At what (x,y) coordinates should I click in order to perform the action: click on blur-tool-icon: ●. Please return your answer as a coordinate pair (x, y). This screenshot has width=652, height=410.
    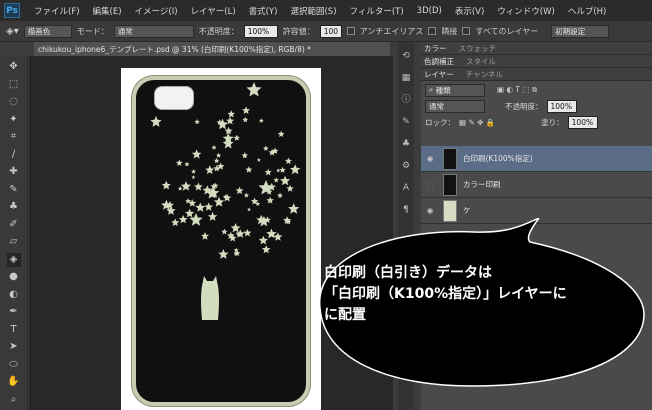
    Looking at the image, I should click on (14, 277).